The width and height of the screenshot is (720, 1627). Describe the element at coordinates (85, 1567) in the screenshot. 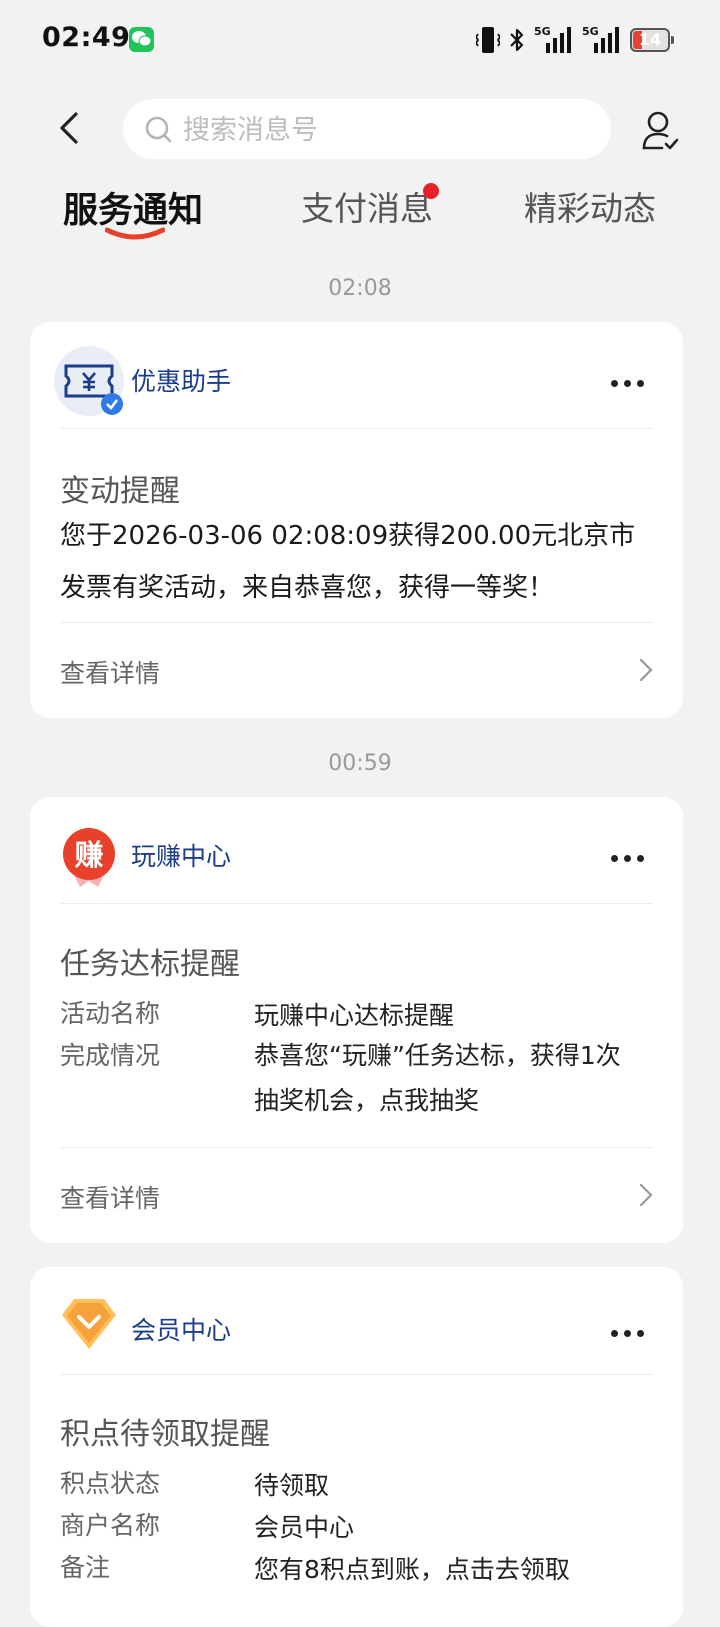

I see `field-key: 备注` at that location.